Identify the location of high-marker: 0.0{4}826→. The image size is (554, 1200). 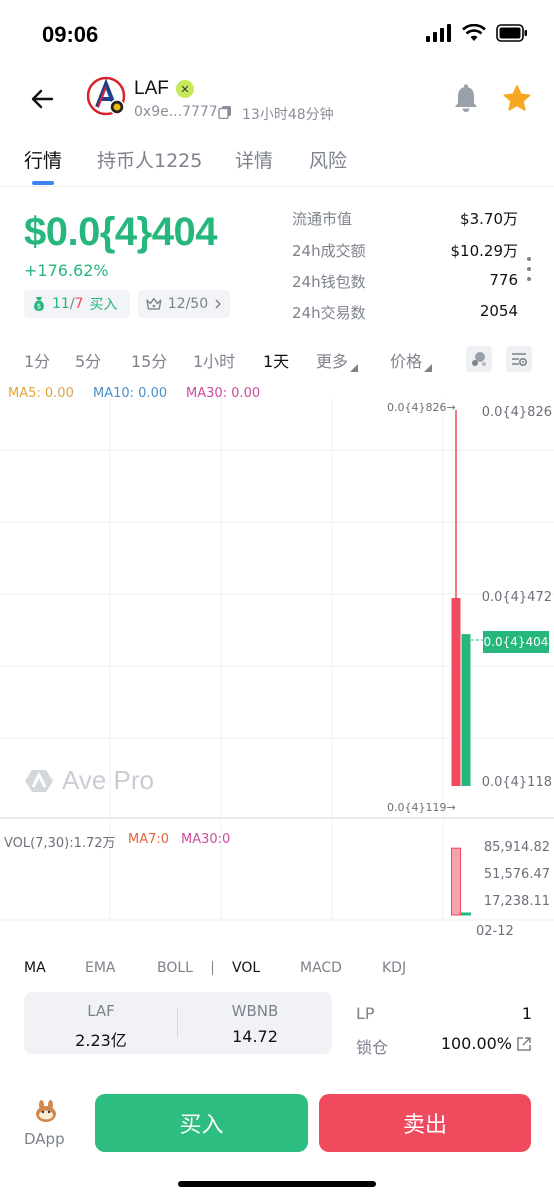
(421, 407).